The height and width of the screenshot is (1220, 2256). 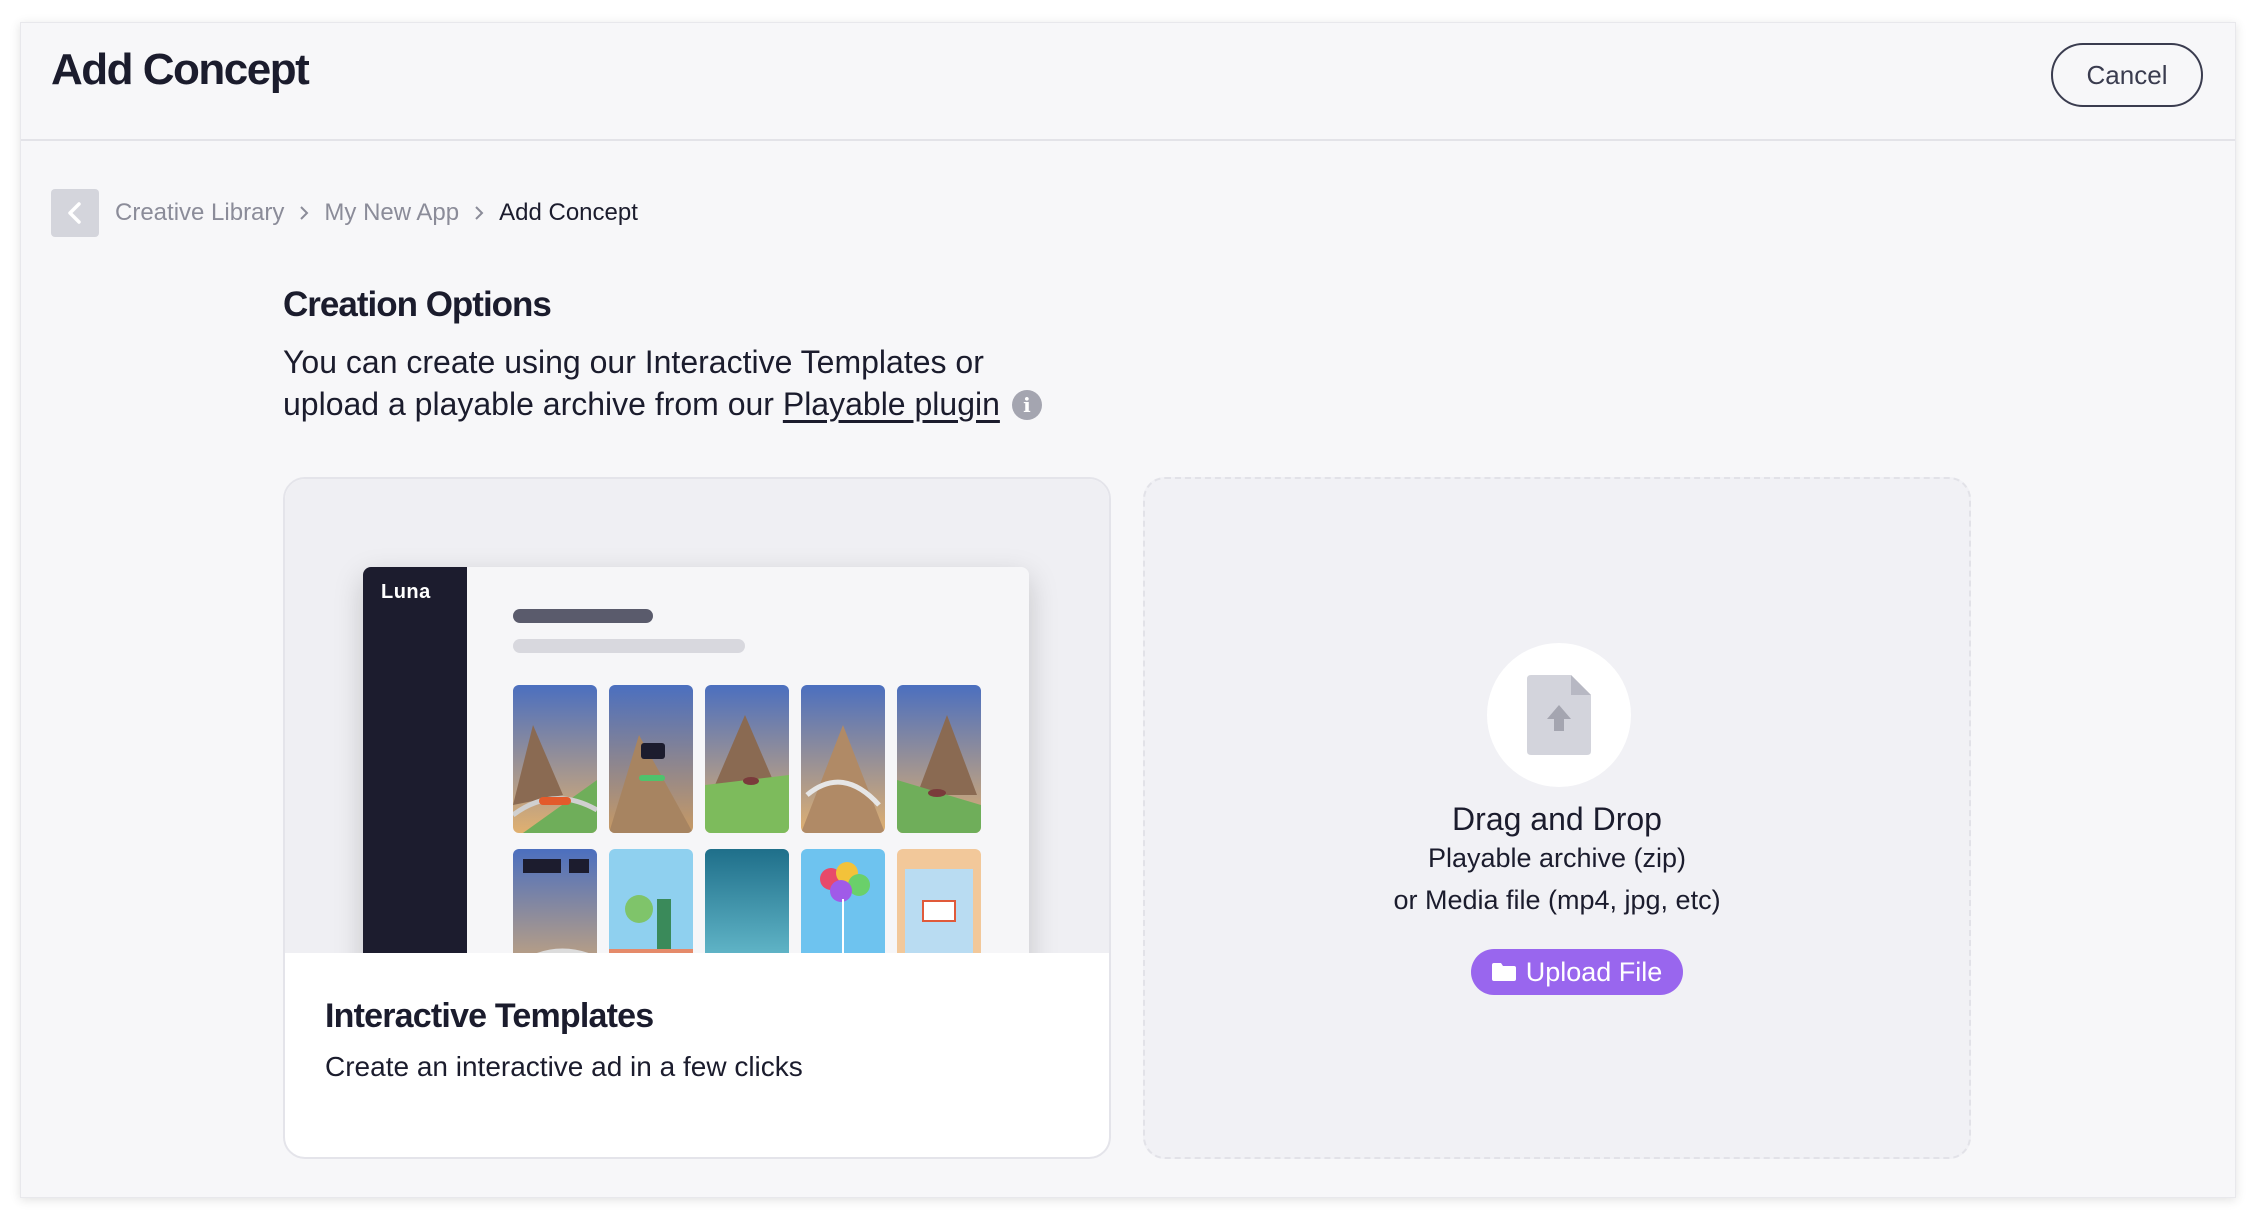 What do you see at coordinates (1128, 82) in the screenshot?
I see `top-bar: Add Concept Cancel` at bounding box center [1128, 82].